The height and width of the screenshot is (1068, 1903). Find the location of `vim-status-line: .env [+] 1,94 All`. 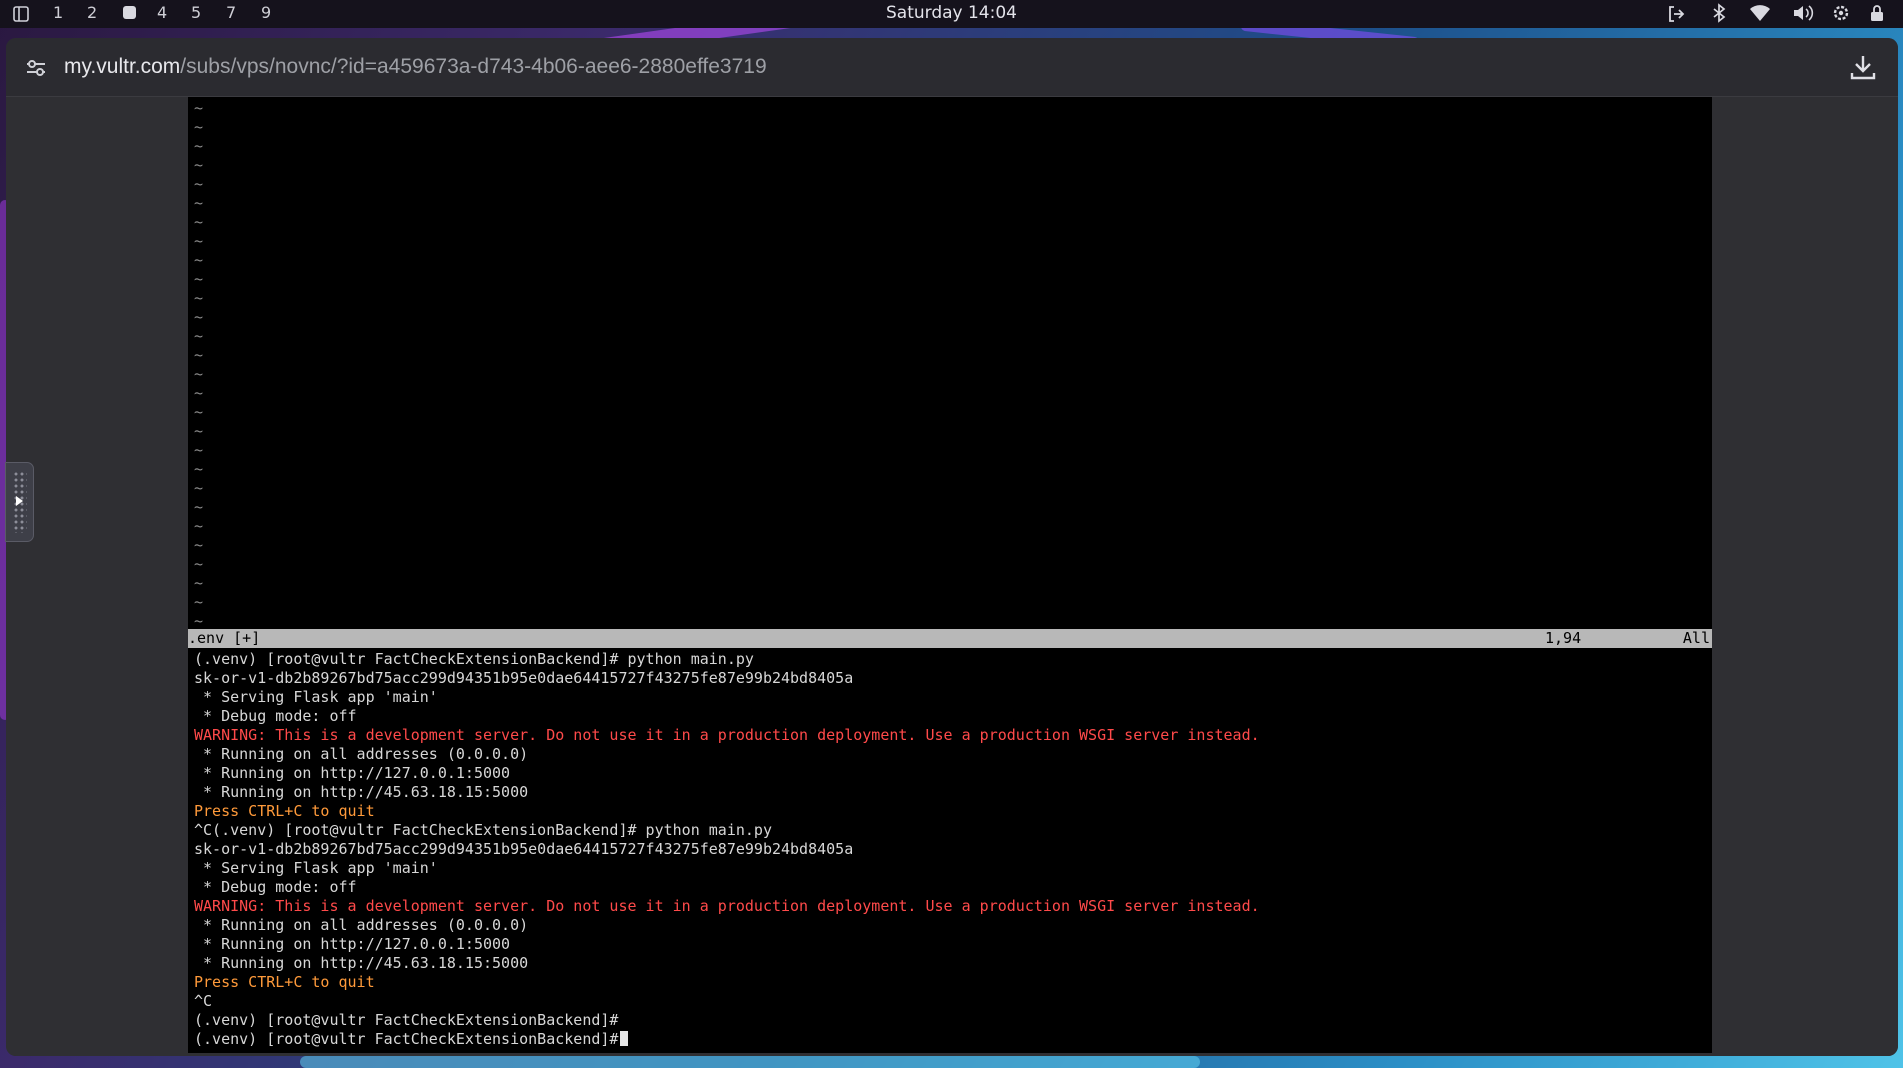

vim-status-line: .env [+] 1,94 All is located at coordinates (950, 638).